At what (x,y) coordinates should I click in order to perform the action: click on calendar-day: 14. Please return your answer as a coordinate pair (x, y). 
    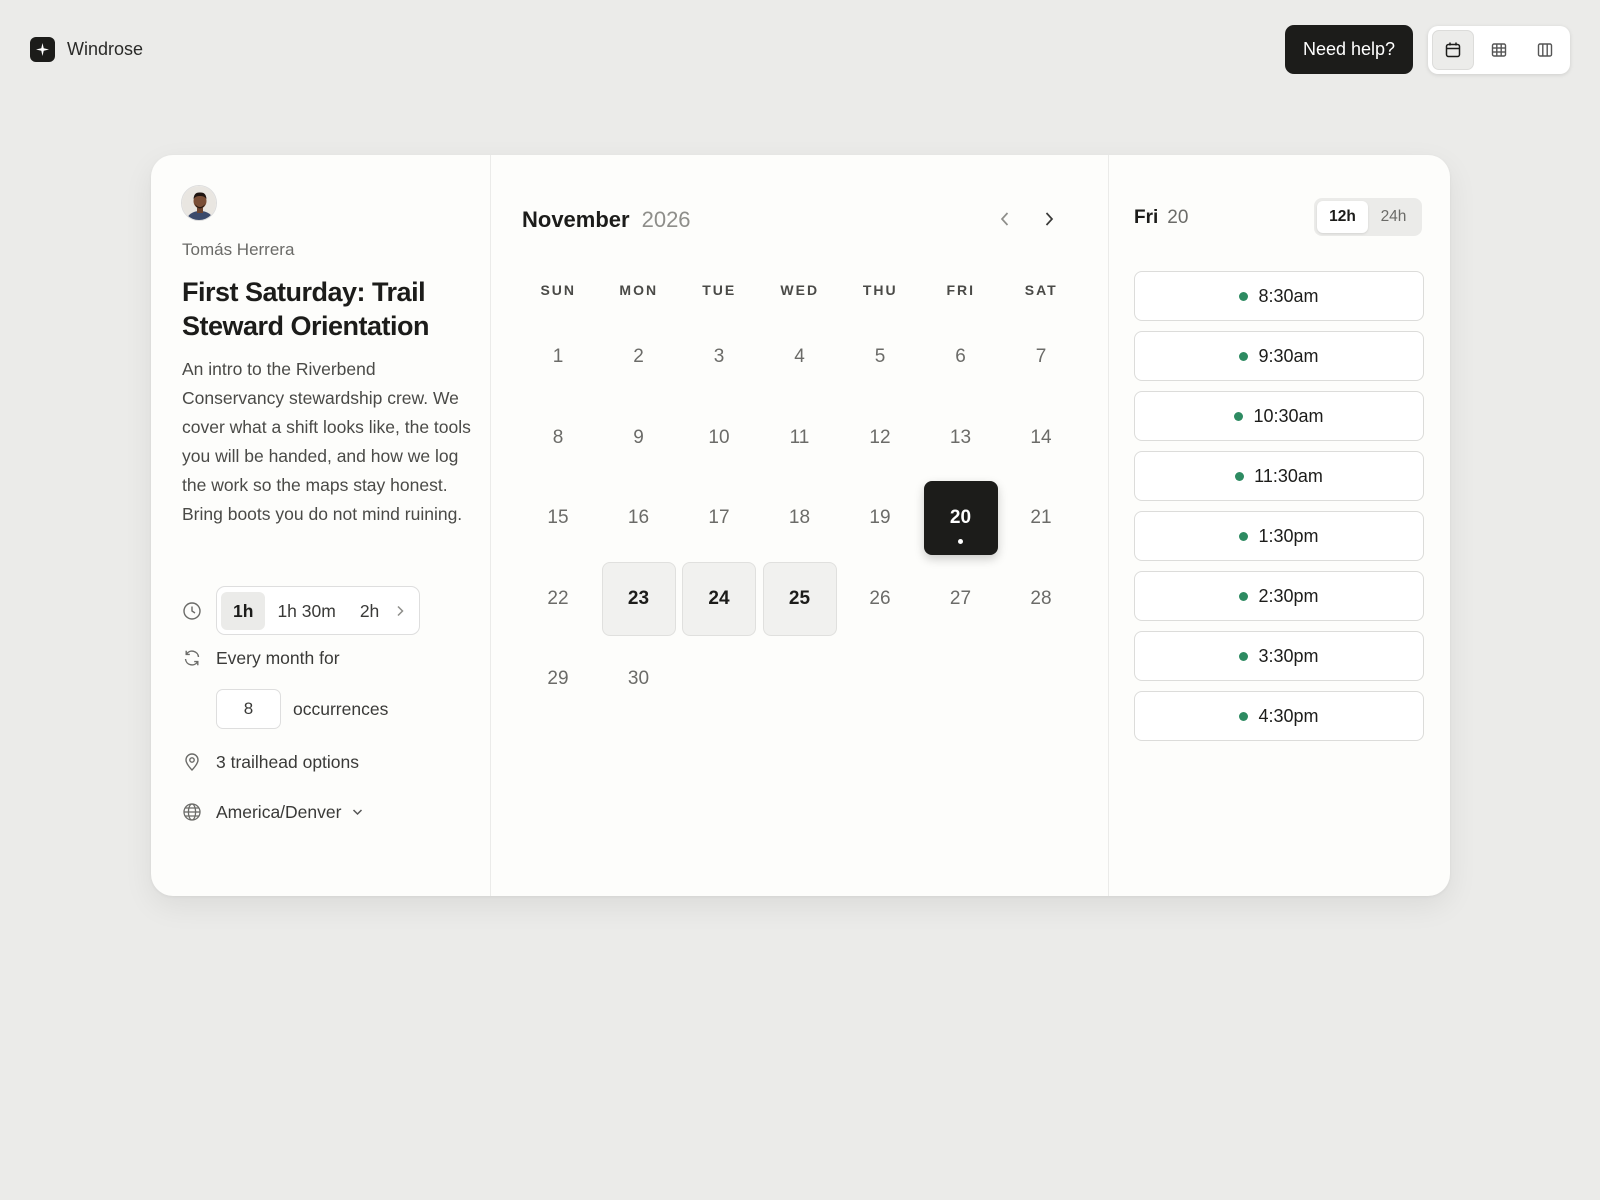
    Looking at the image, I should click on (1041, 438).